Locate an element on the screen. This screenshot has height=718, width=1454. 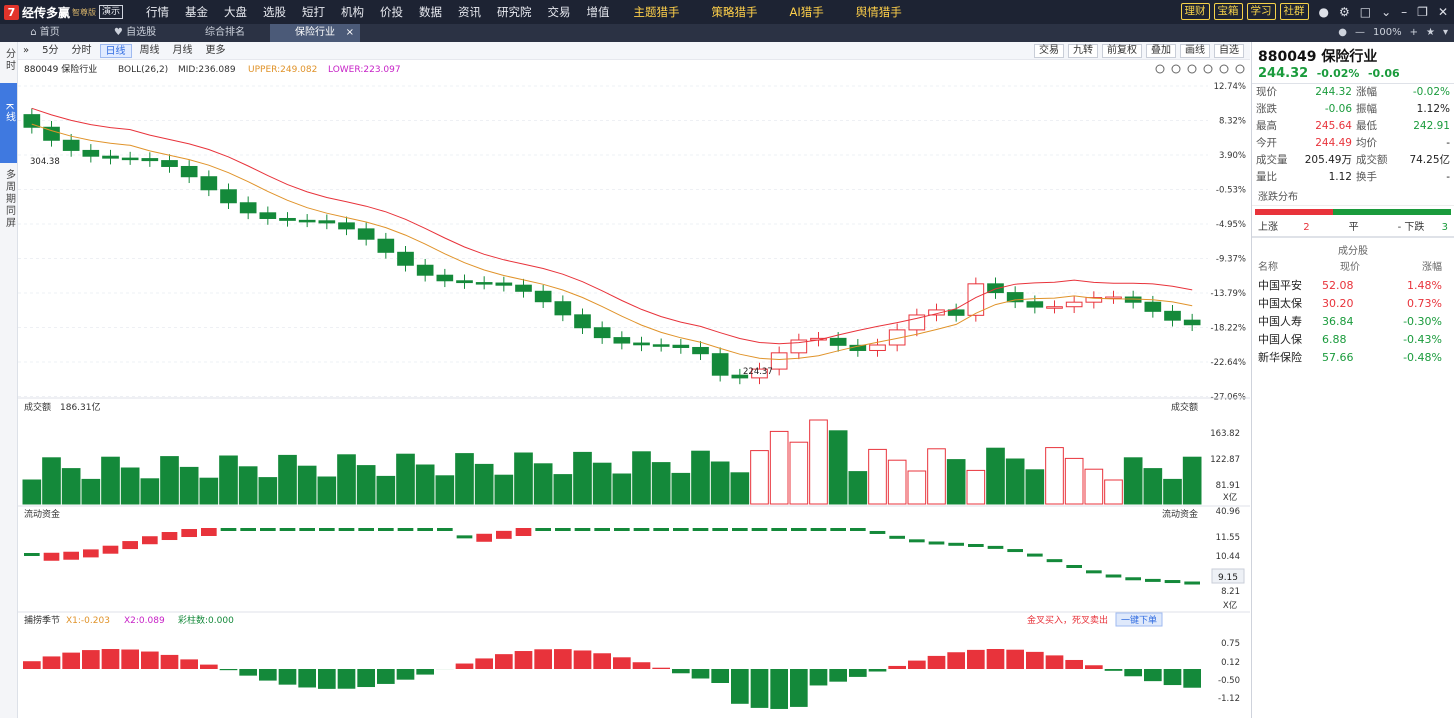
top-button: 理财 is located at coordinates (1195, 11).